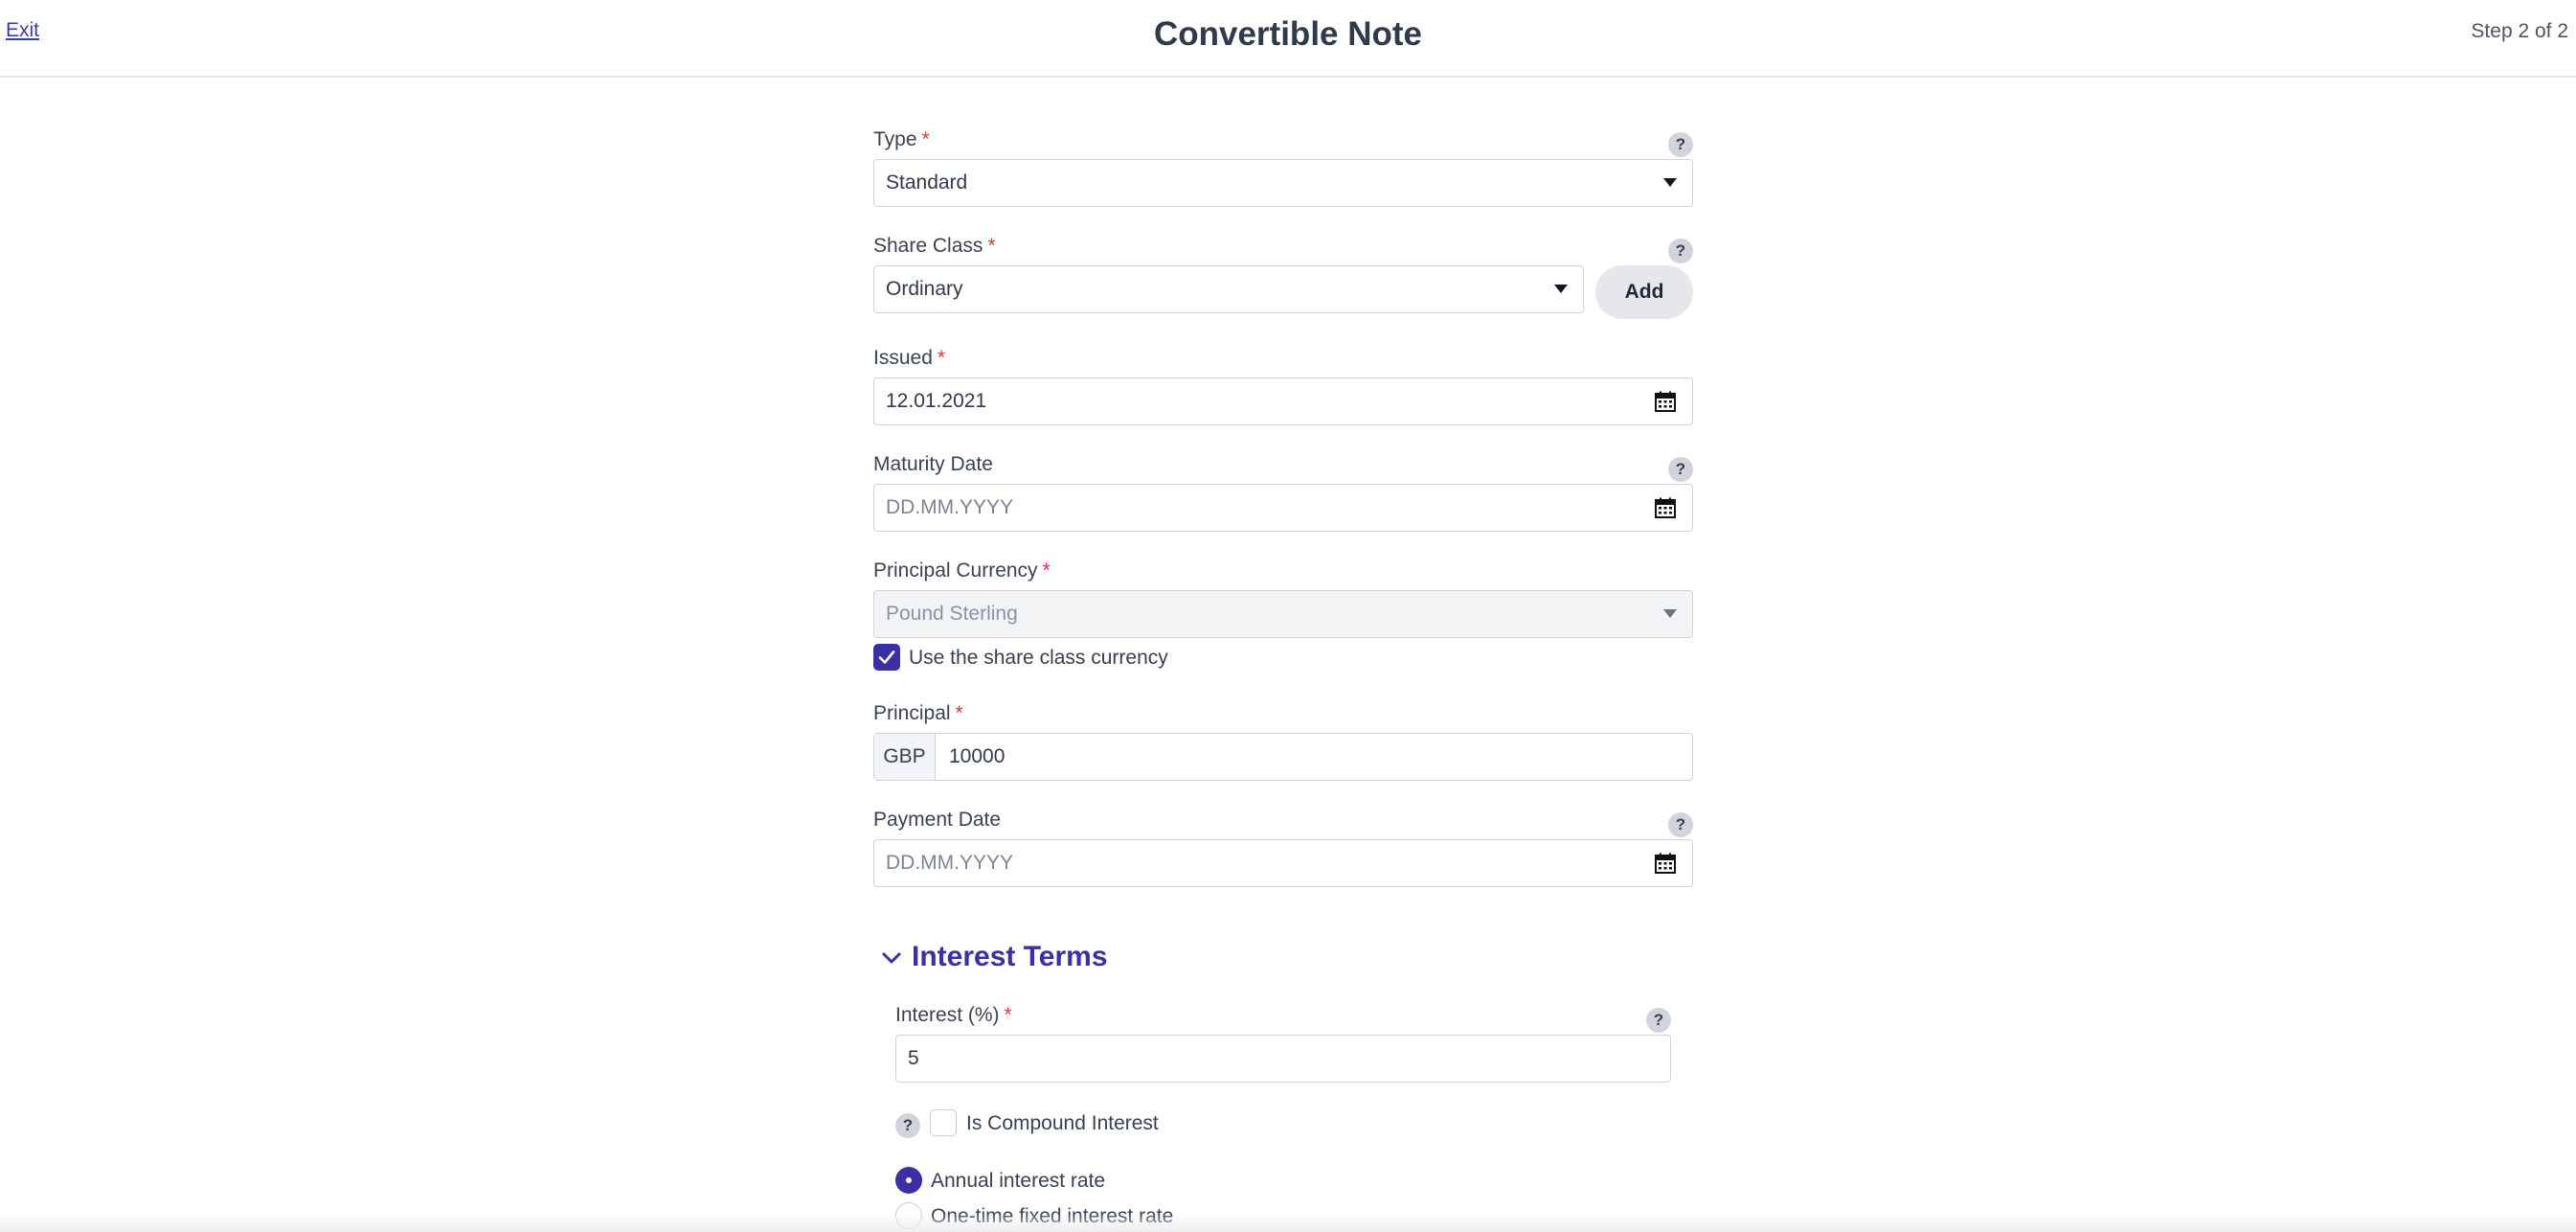  I want to click on interest-value: 5, so click(913, 1058).